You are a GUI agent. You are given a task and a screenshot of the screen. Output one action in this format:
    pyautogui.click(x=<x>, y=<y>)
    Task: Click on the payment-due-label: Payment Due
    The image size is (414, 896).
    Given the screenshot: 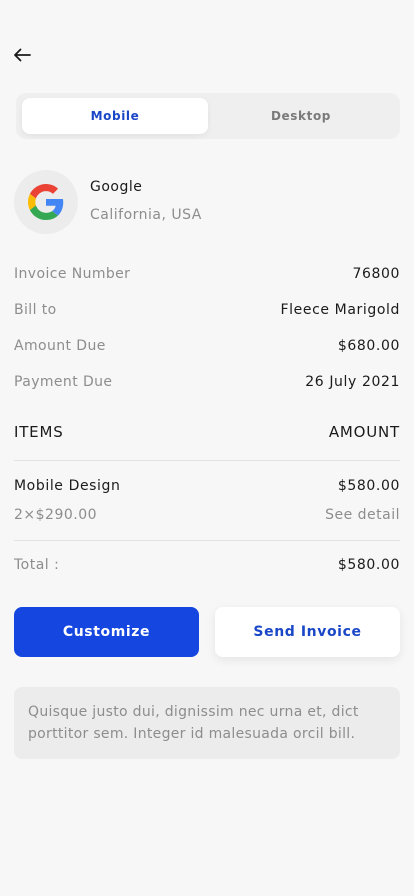 What is the action you would take?
    pyautogui.click(x=63, y=382)
    